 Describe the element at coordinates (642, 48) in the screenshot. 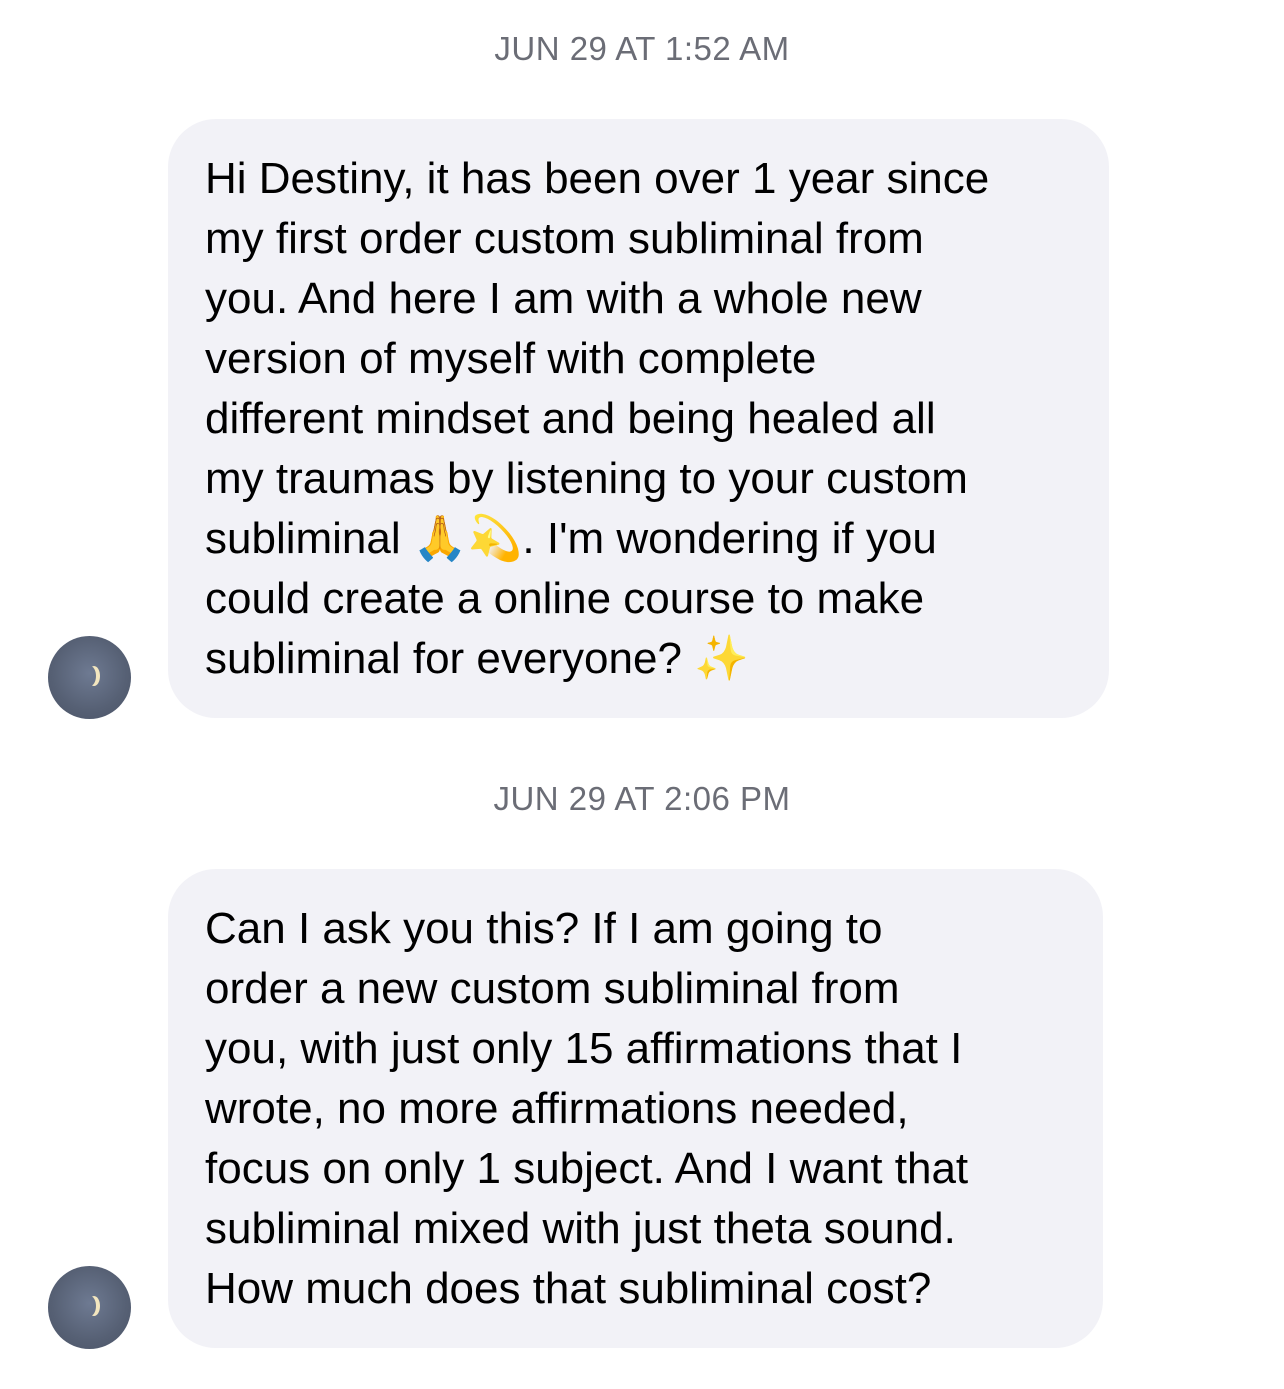

I see `timestamp: JUN 29 AT 1:52 AM` at that location.